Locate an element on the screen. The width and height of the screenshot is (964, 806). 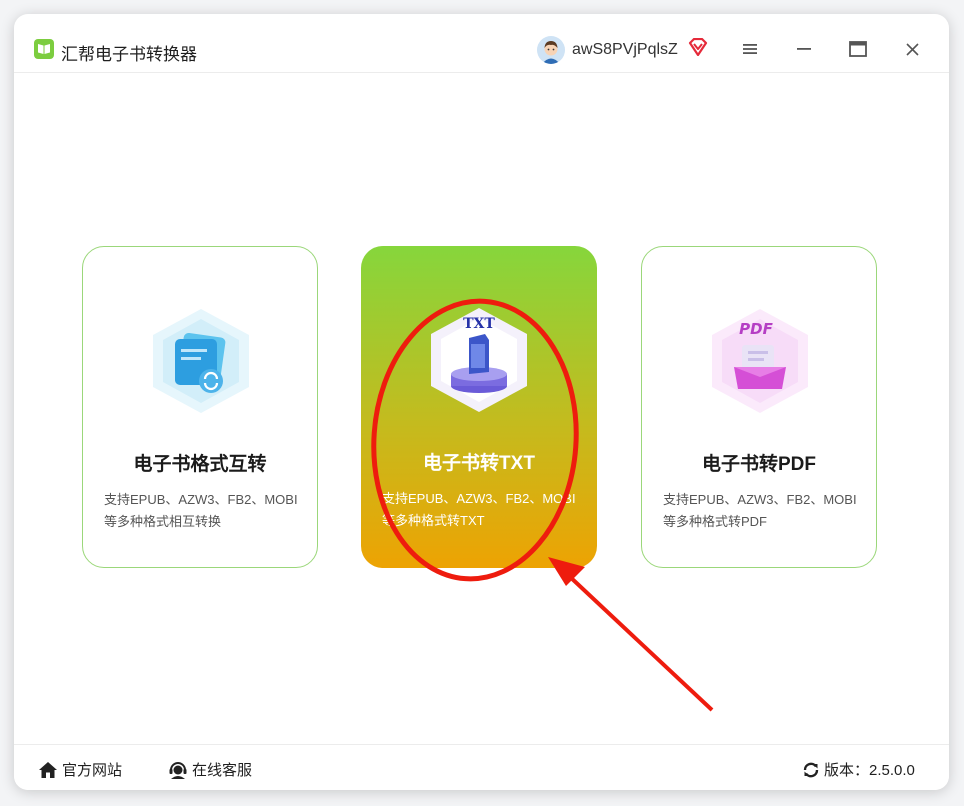
close-icon is located at coordinates (912, 49).